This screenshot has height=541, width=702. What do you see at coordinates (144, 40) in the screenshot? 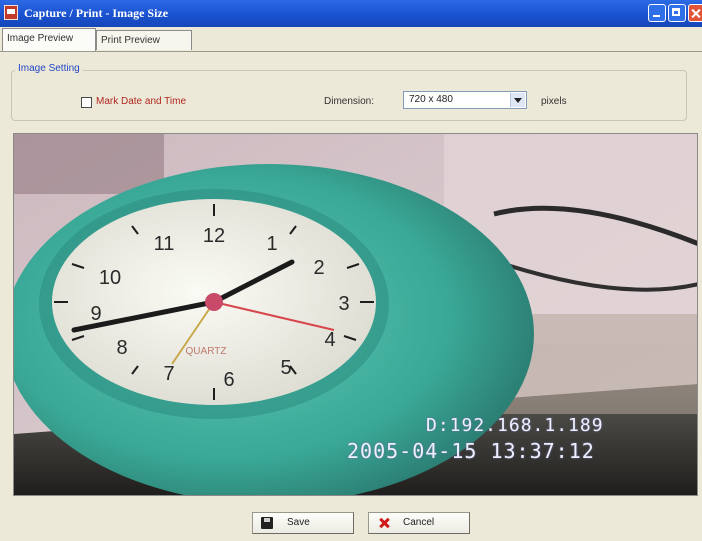
I see `tab-print-preview: Print Preview` at bounding box center [144, 40].